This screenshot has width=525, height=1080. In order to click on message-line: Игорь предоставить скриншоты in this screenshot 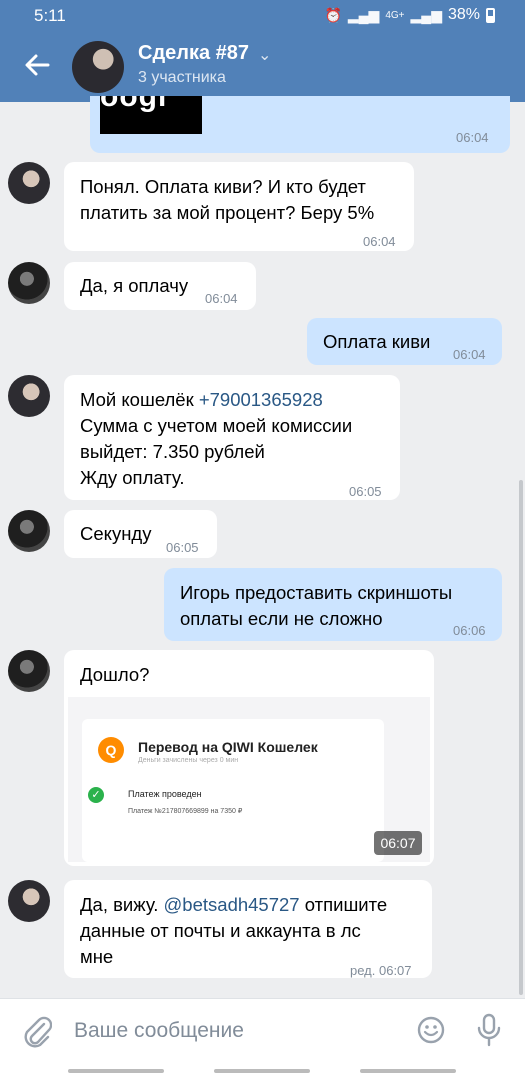, I will do `click(316, 592)`.